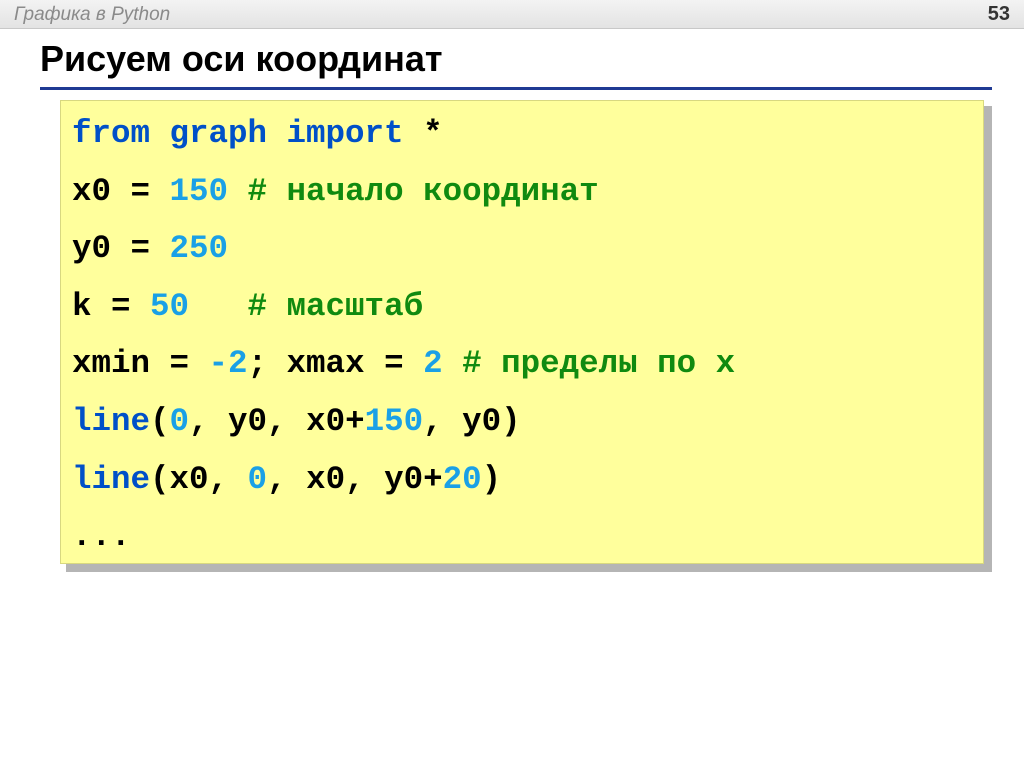 The width and height of the screenshot is (1024, 767). I want to click on code-line: xmin = -2; xmax = 2 # пределы по x, so click(403, 370).